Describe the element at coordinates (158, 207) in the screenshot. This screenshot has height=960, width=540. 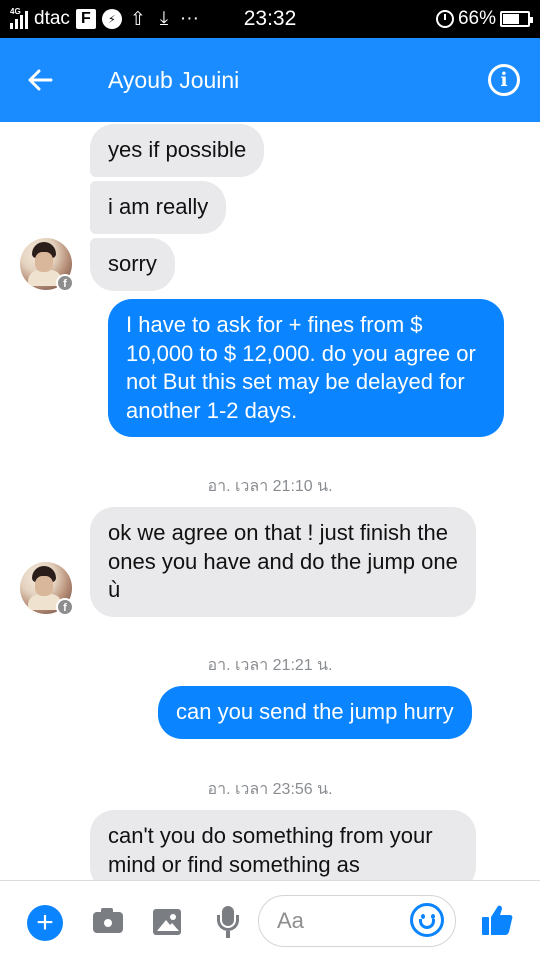
I see `incoming-message: i am really` at that location.